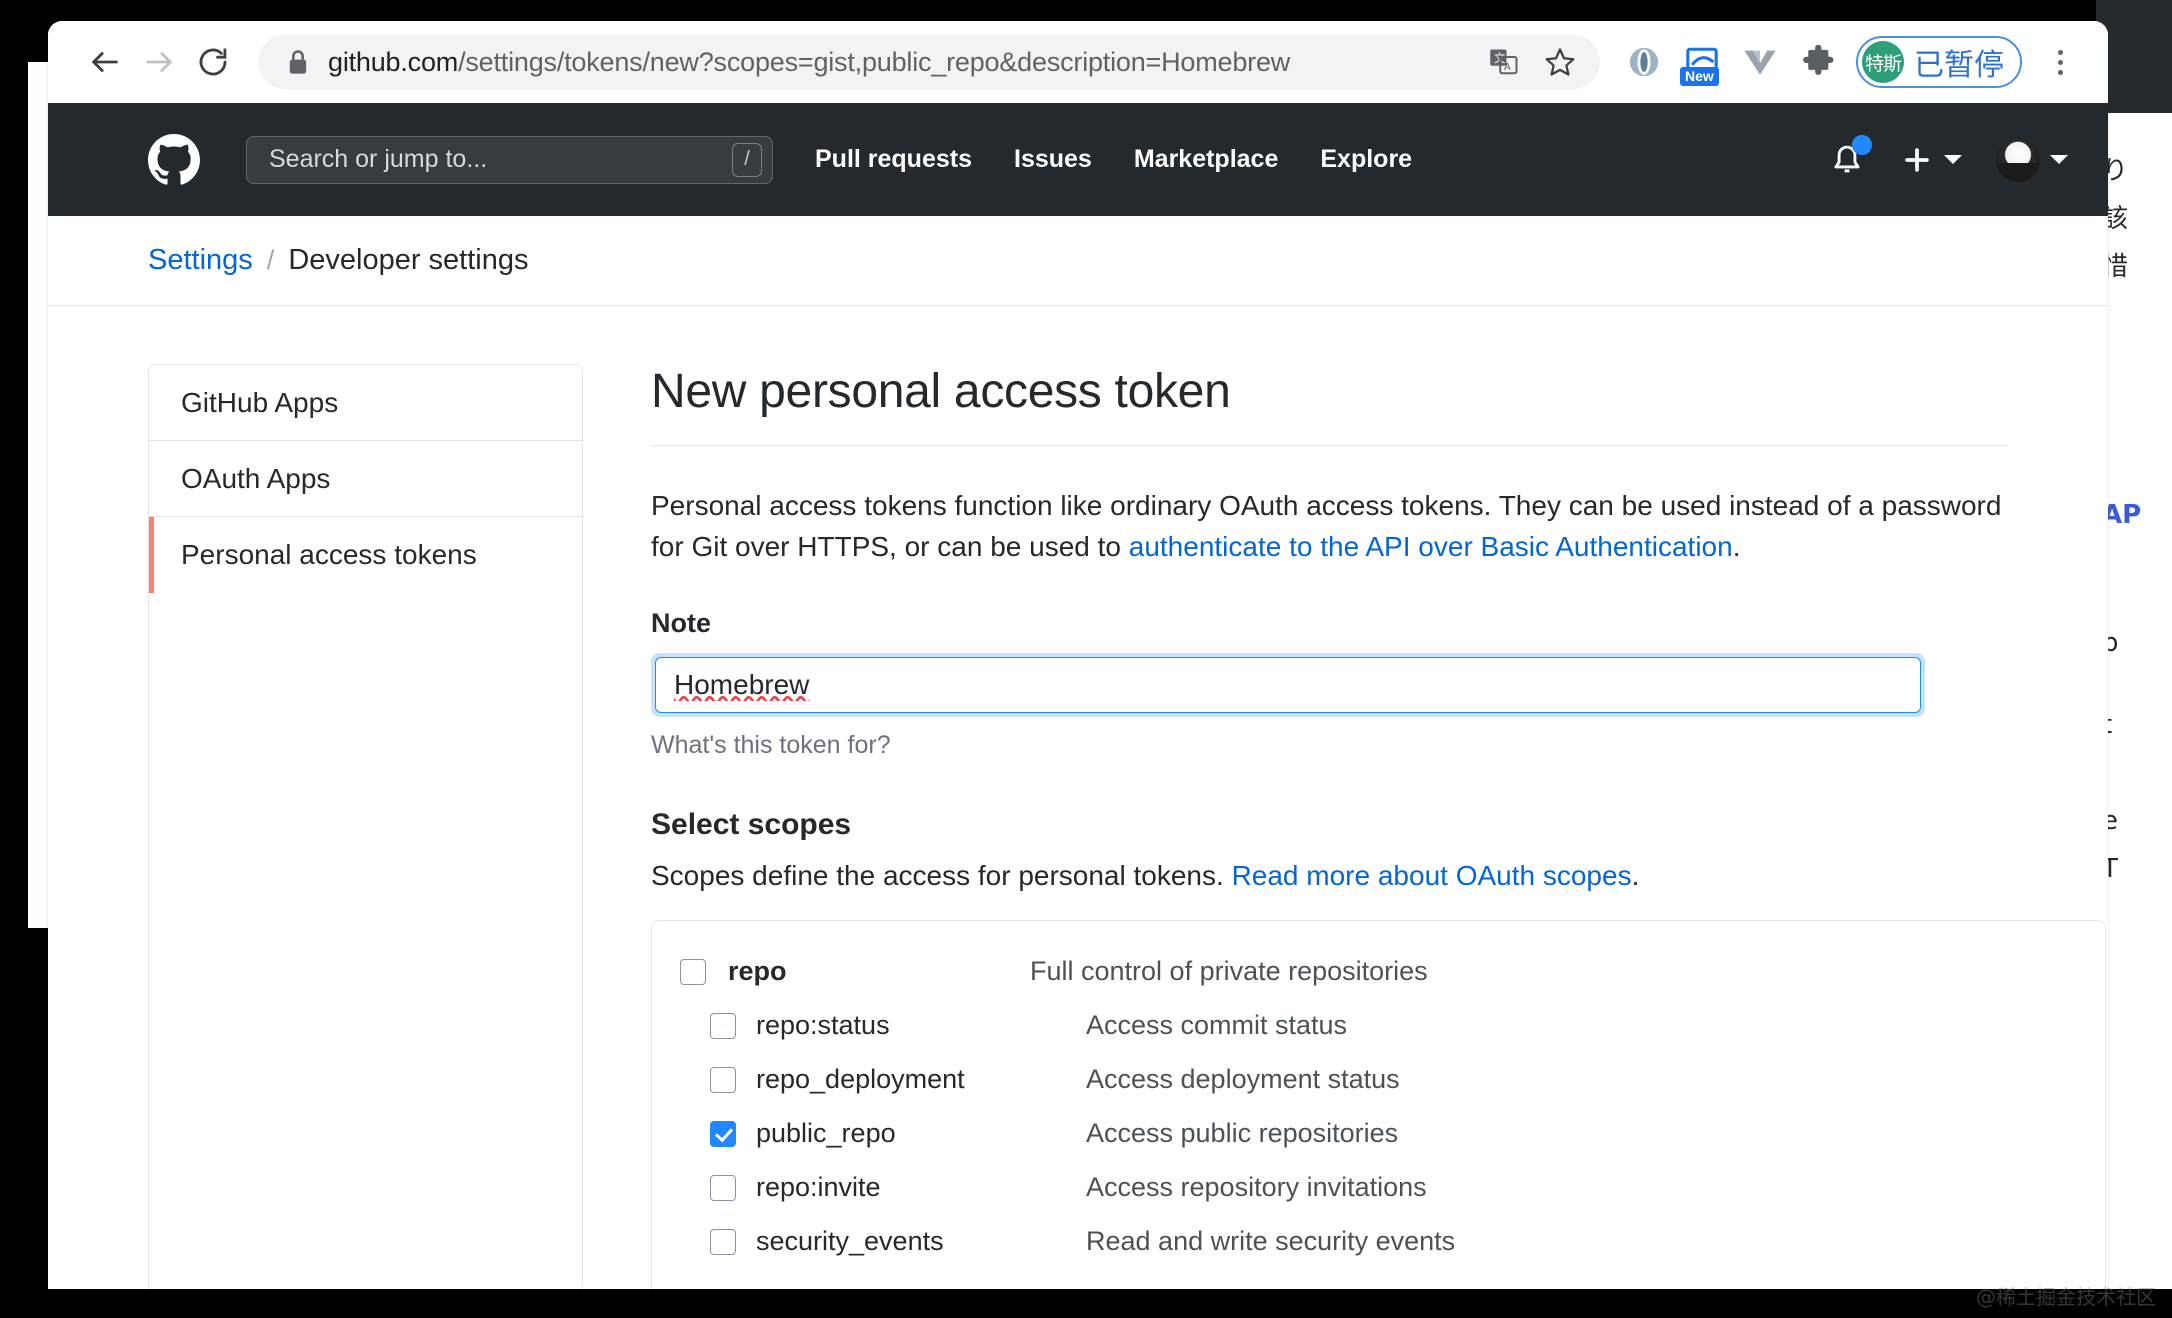 Image resolution: width=2172 pixels, height=1318 pixels. I want to click on breadcrumb: Settings / Developer settings, so click(1078, 261).